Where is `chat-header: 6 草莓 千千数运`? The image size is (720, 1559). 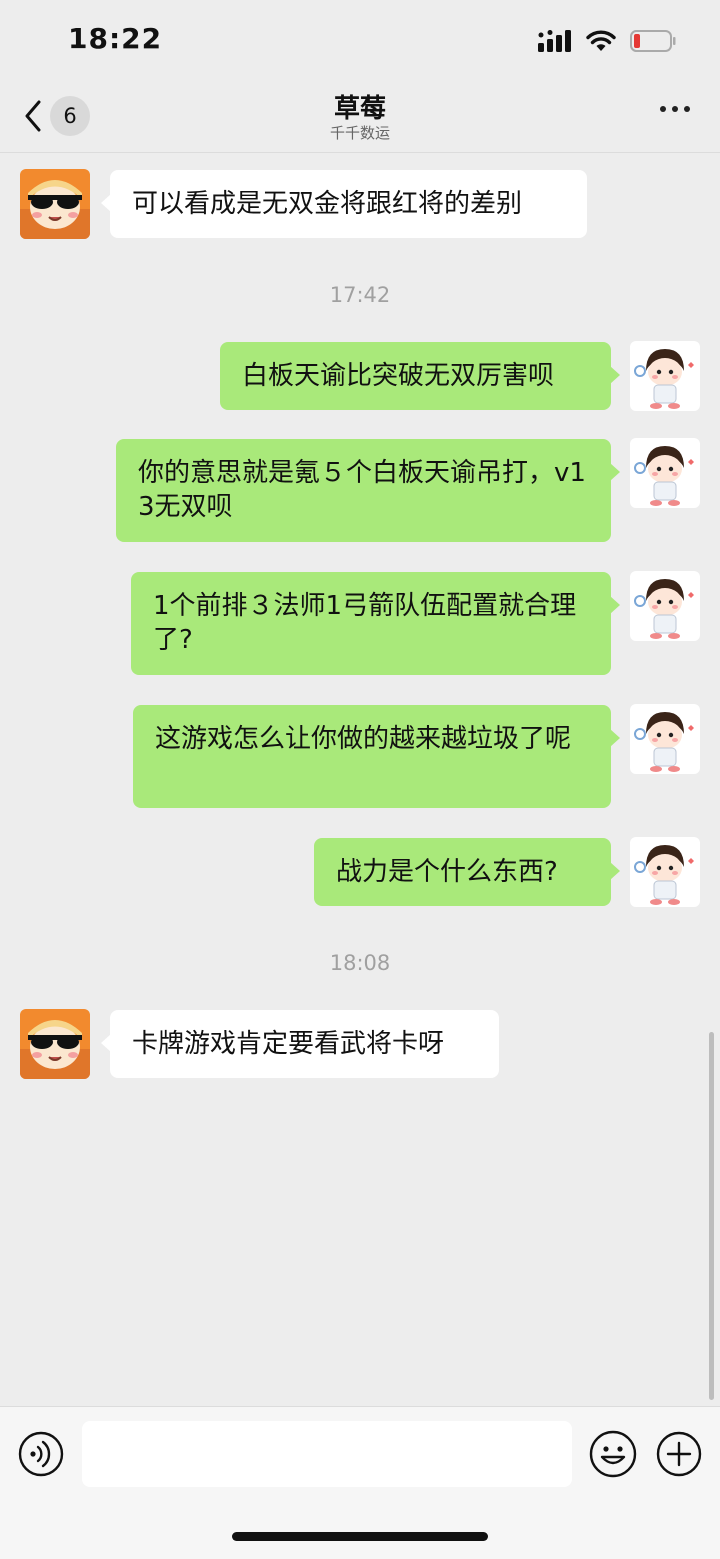 chat-header: 6 草莓 千千数运 is located at coordinates (360, 116).